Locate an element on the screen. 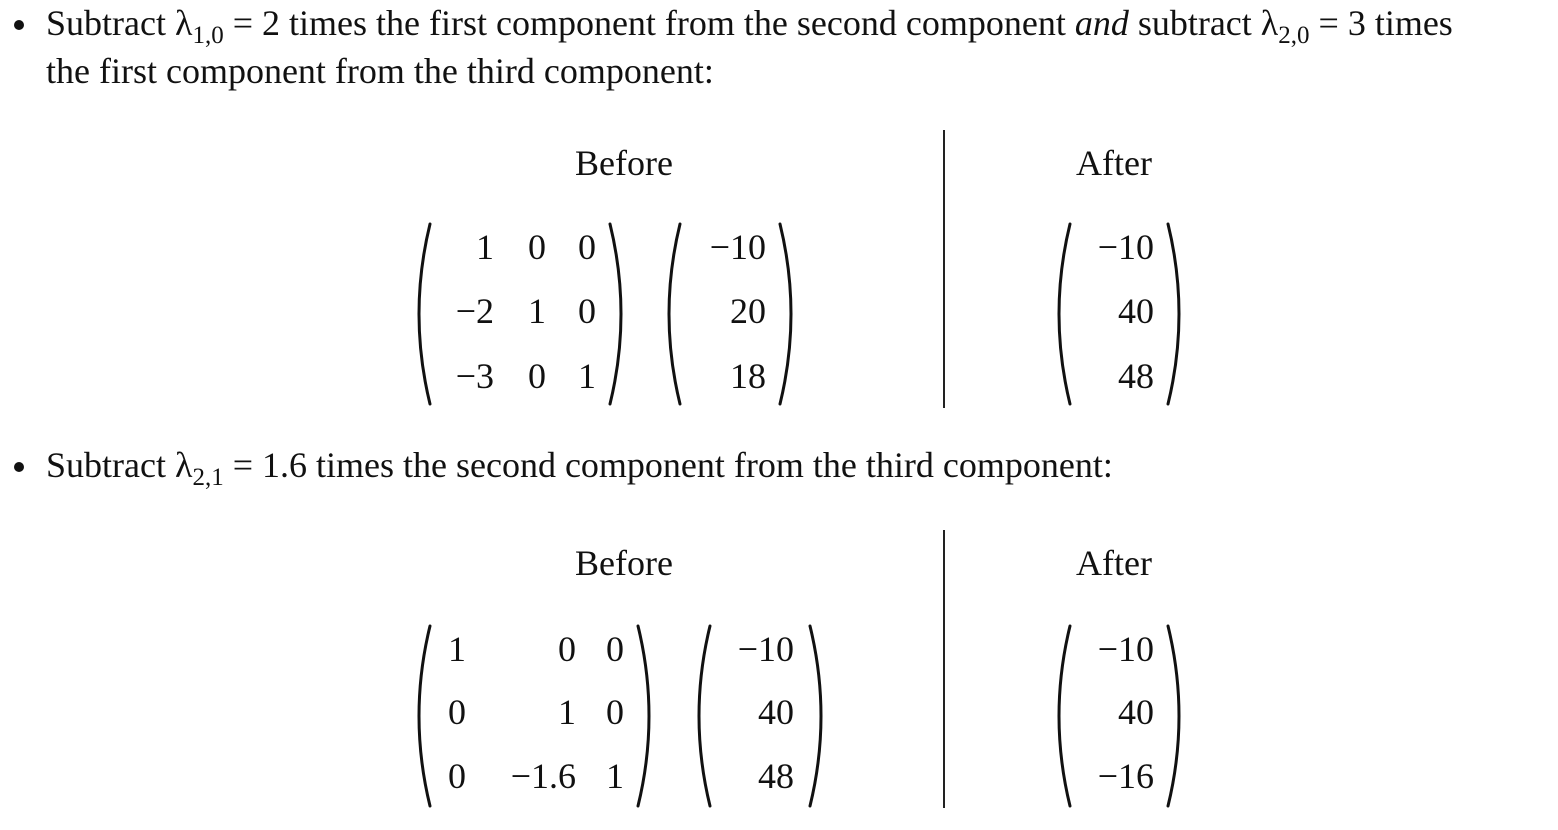 The height and width of the screenshot is (830, 1558). step1-vector-after-left-paren is located at coordinates (1064, 314).